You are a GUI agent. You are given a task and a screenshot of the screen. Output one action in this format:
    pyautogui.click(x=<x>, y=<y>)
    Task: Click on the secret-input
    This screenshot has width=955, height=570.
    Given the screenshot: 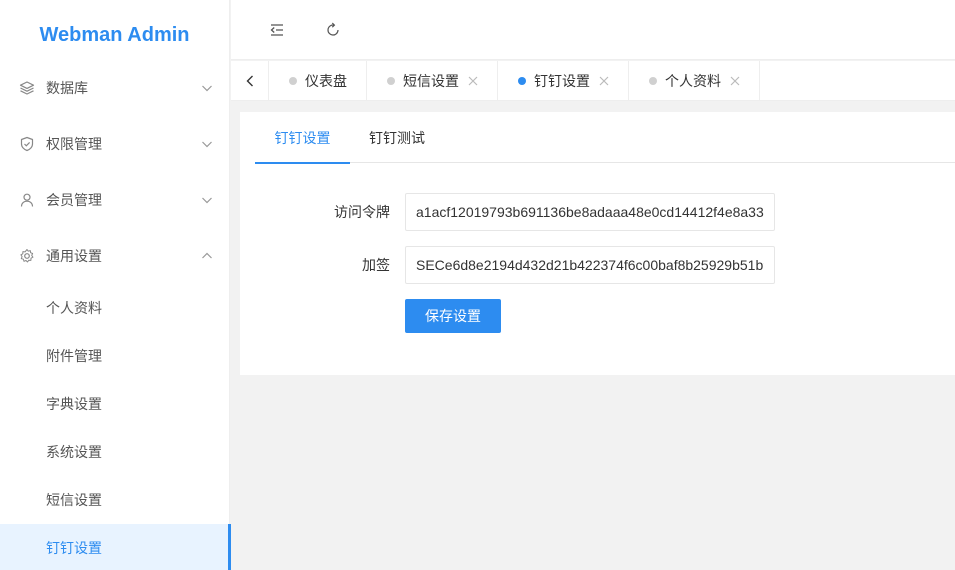 What is the action you would take?
    pyautogui.click(x=590, y=265)
    